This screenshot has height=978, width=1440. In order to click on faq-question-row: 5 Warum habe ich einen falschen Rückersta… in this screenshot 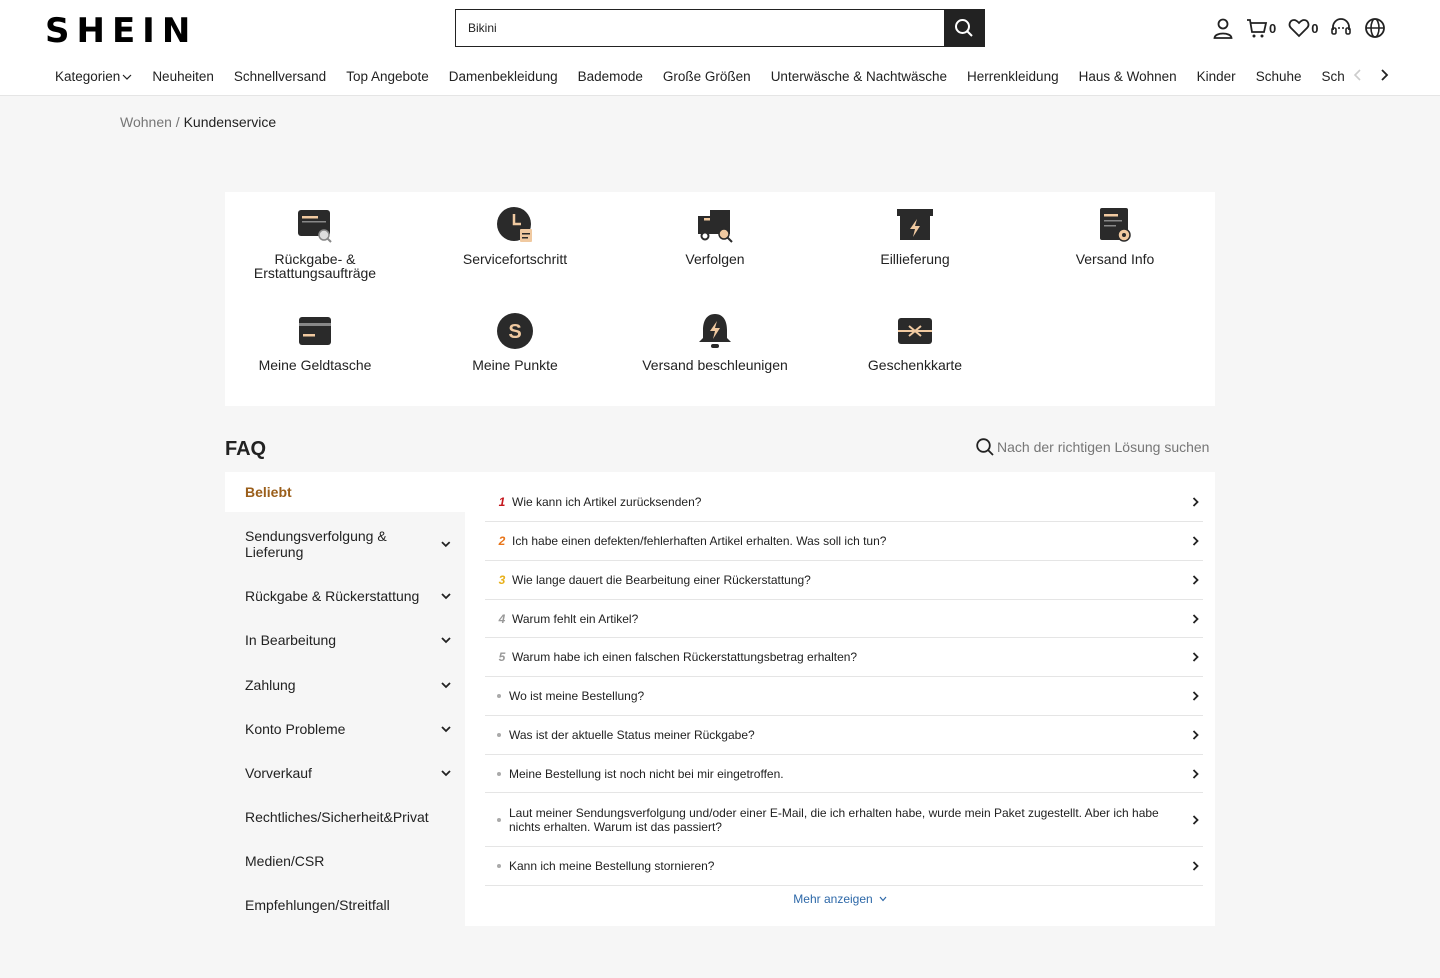, I will do `click(844, 657)`.